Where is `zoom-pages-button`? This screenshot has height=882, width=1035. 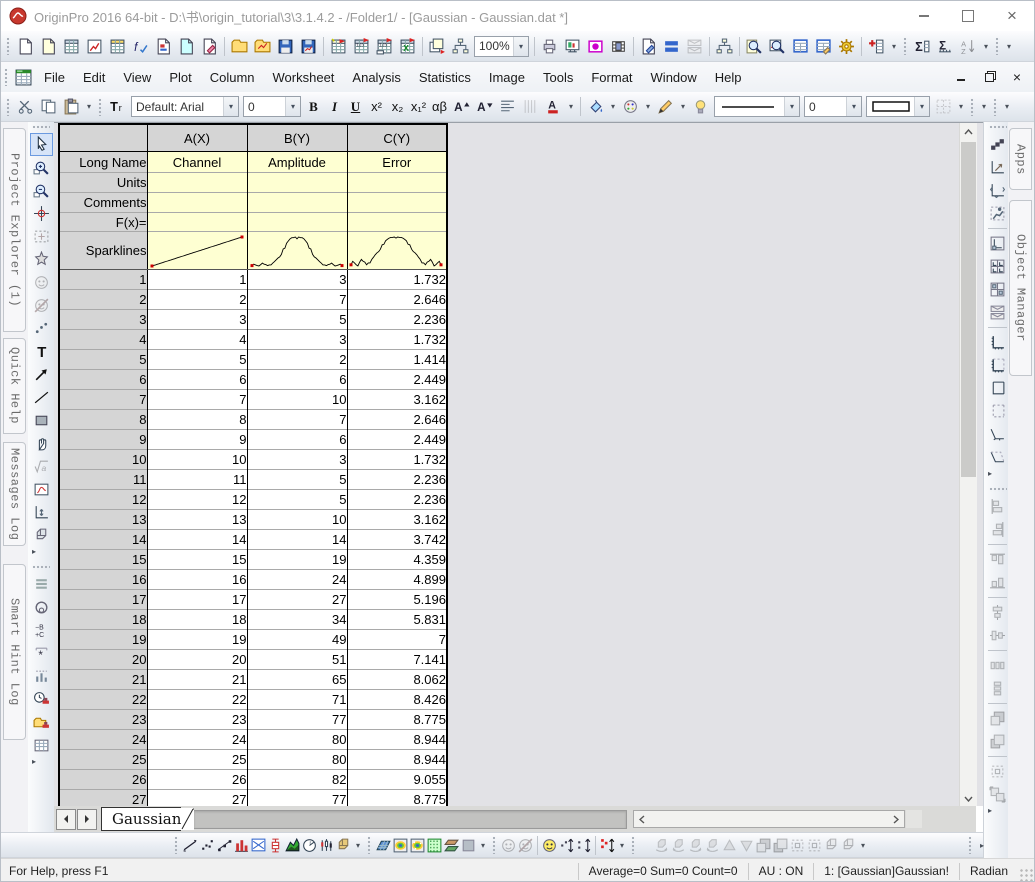
zoom-pages-button is located at coordinates (754, 46).